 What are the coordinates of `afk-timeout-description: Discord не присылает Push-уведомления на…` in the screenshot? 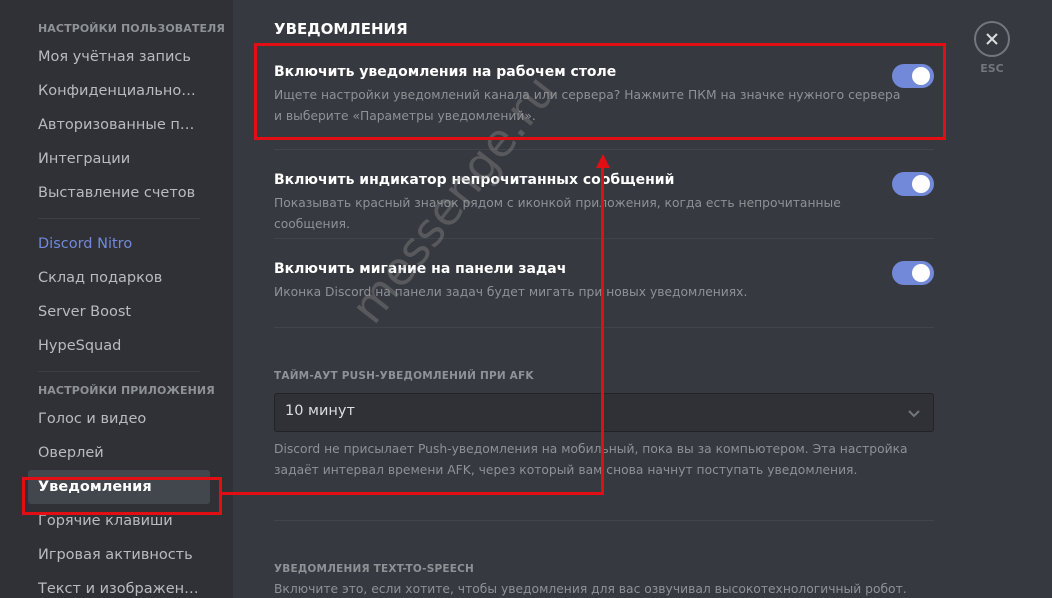 It's located at (591, 459).